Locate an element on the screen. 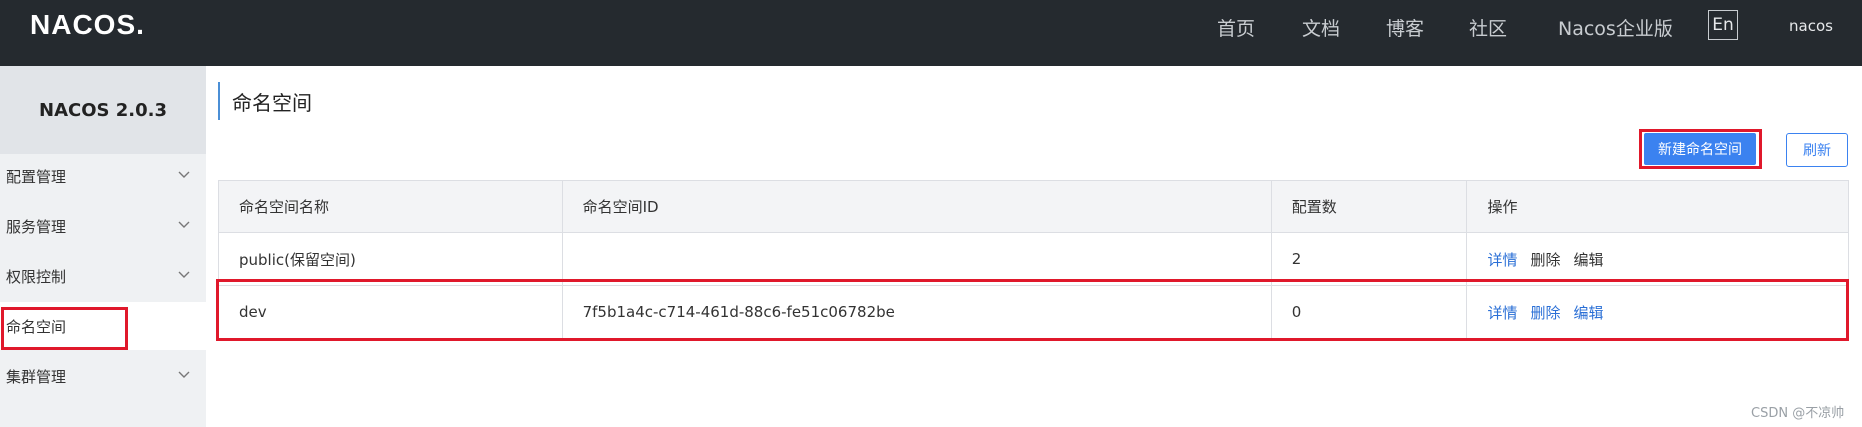 The image size is (1862, 427). nav-docs: 文档 is located at coordinates (1321, 27).